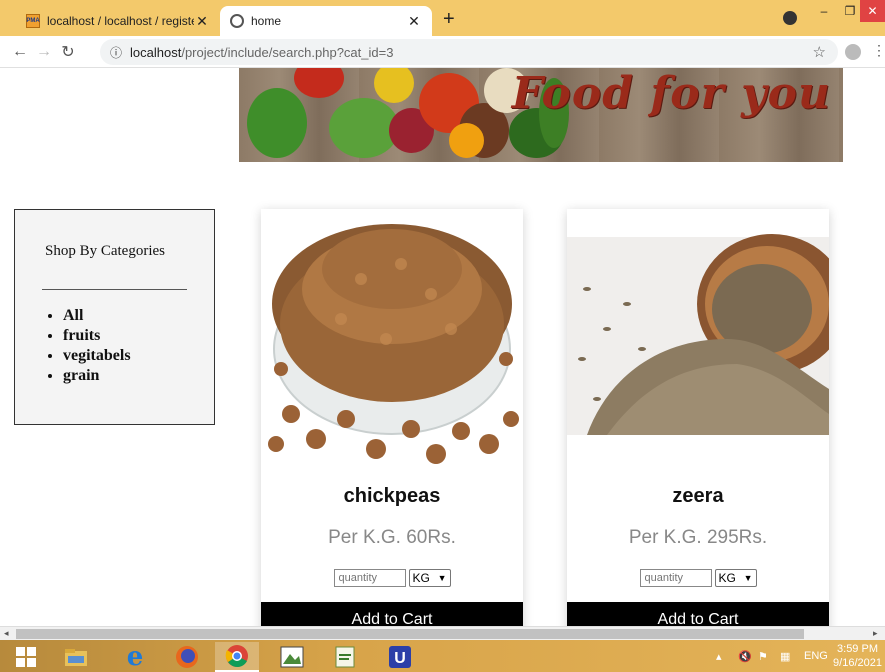 This screenshot has height=672, width=885. Describe the element at coordinates (26, 657) in the screenshot. I see `start-windows-icon` at that location.